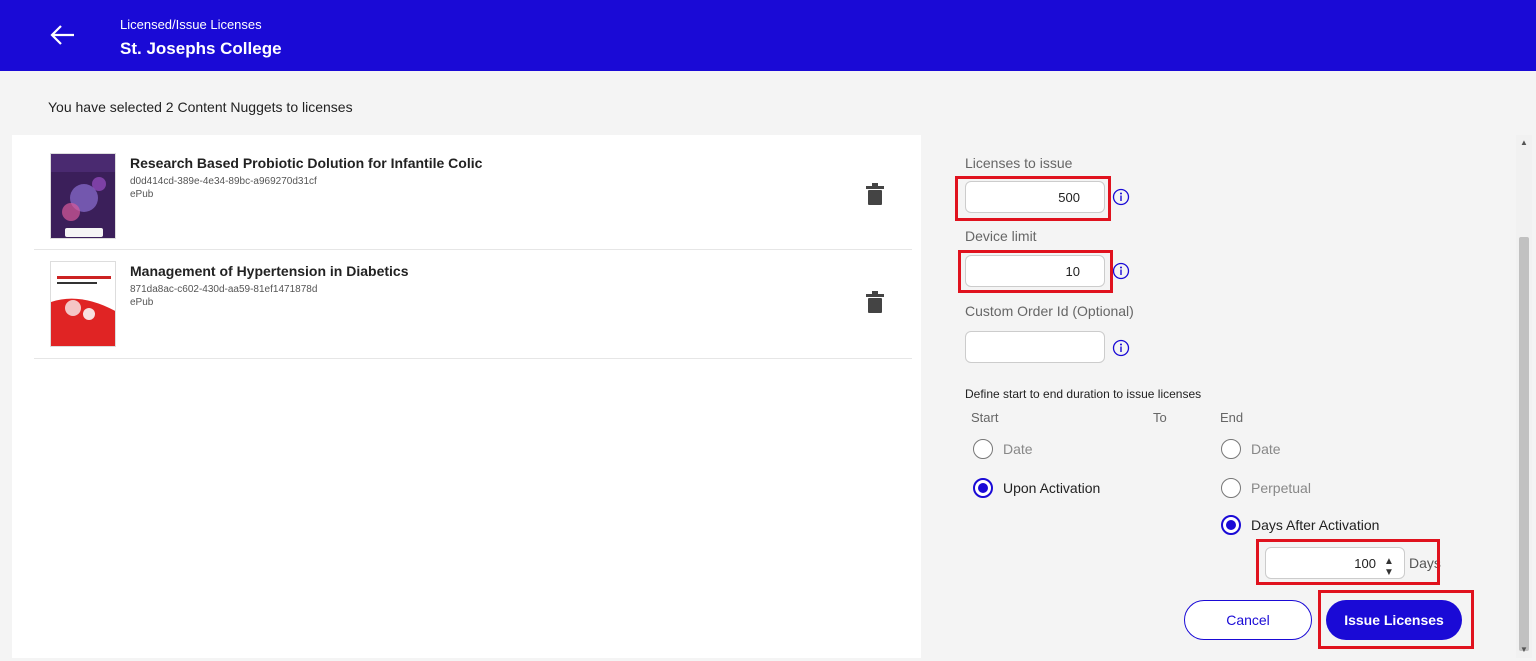  What do you see at coordinates (1019, 163) in the screenshot?
I see `licenses-label: Licenses to issue` at bounding box center [1019, 163].